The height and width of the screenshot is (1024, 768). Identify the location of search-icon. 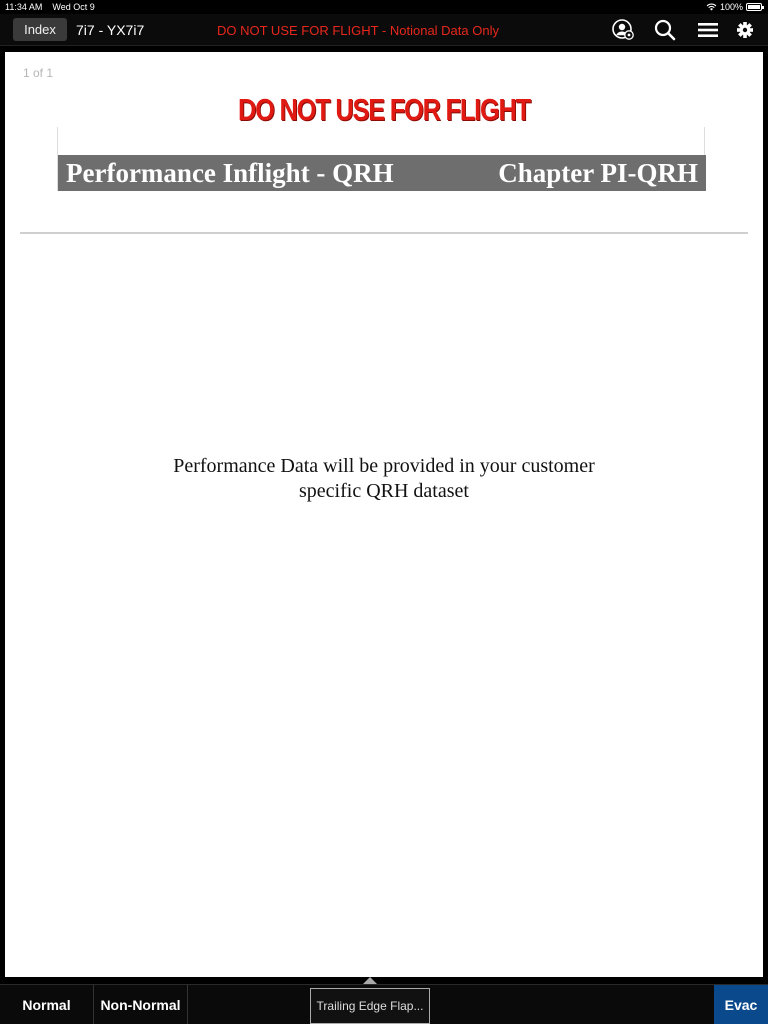
(665, 30).